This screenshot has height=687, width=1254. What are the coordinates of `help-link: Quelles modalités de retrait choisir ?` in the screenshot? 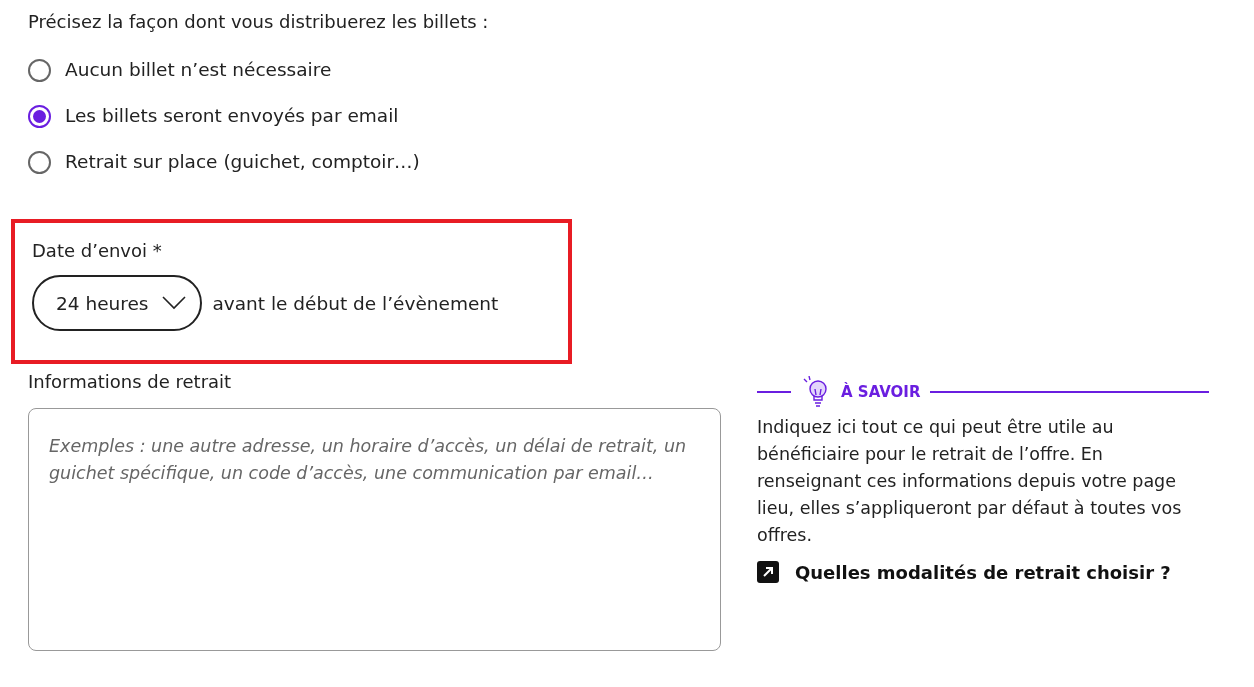 It's located at (983, 572).